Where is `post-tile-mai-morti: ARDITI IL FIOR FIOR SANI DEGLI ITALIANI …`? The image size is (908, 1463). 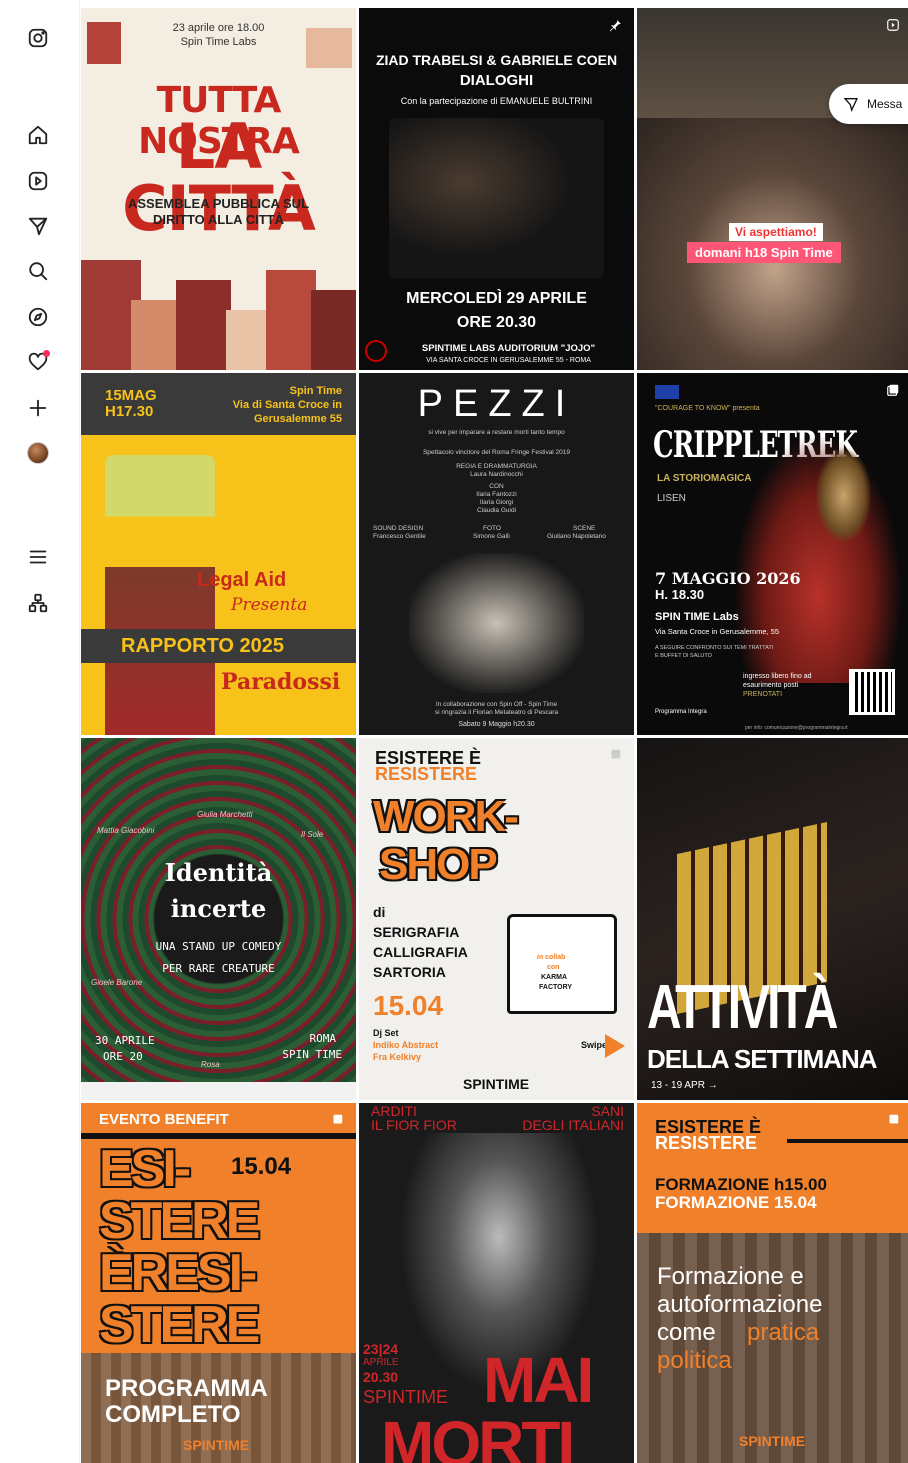 post-tile-mai-morti: ARDITI IL FIOR FIOR SANI DEGLI ITALIANI … is located at coordinates (496, 1283).